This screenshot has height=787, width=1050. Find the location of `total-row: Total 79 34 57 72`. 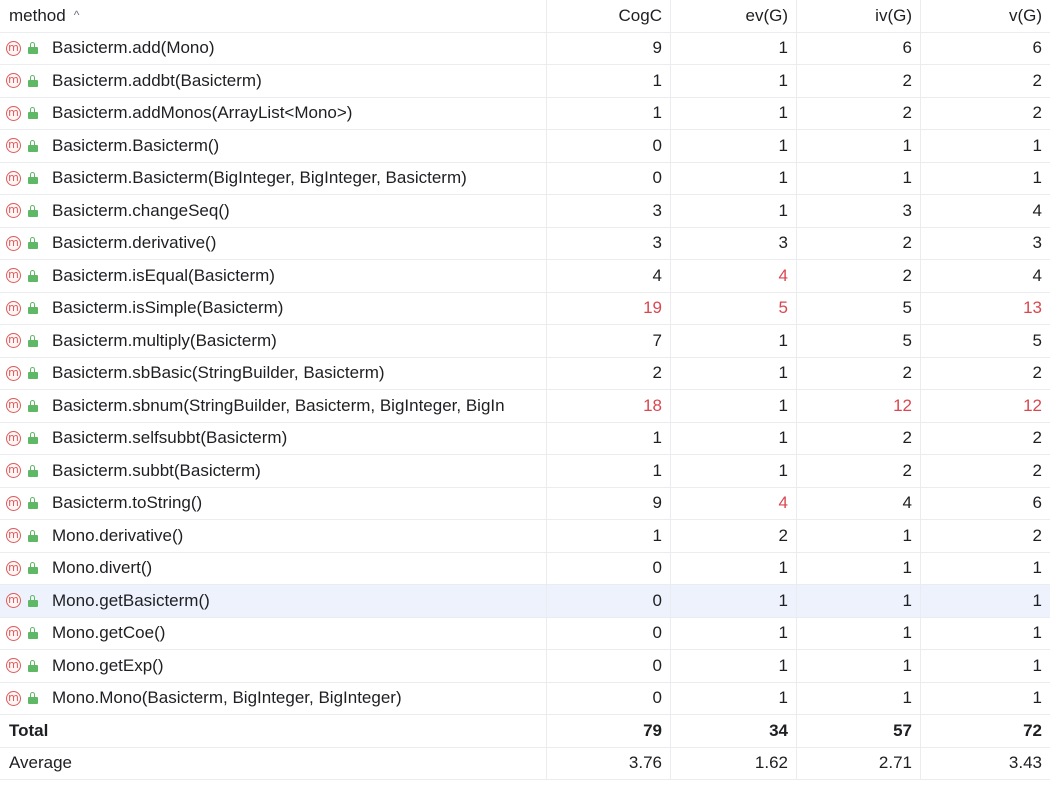

total-row: Total 79 34 57 72 is located at coordinates (525, 731).